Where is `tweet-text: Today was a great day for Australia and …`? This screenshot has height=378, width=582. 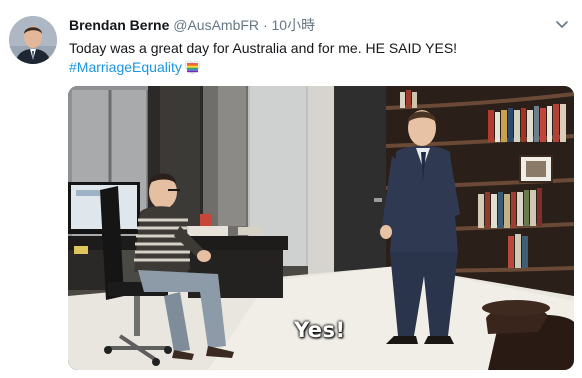
tweet-text: Today was a great day for Australia and … is located at coordinates (263, 48).